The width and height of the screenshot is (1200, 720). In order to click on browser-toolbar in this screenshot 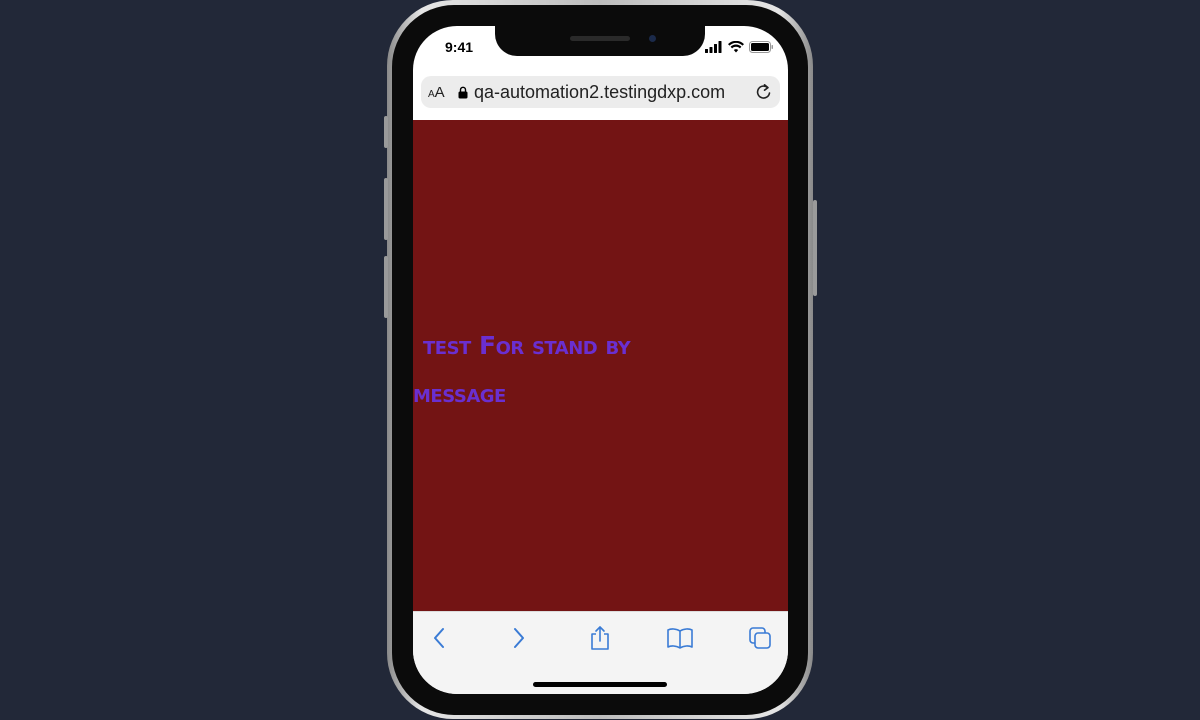, I will do `click(600, 652)`.